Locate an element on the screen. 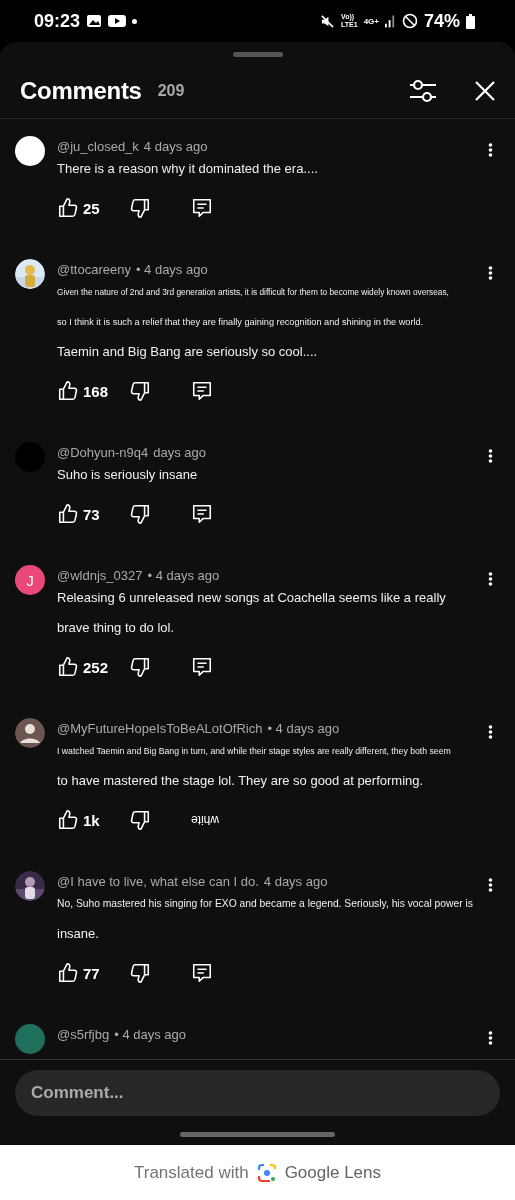  comment-author: @ttocareeny is located at coordinates (94, 269).